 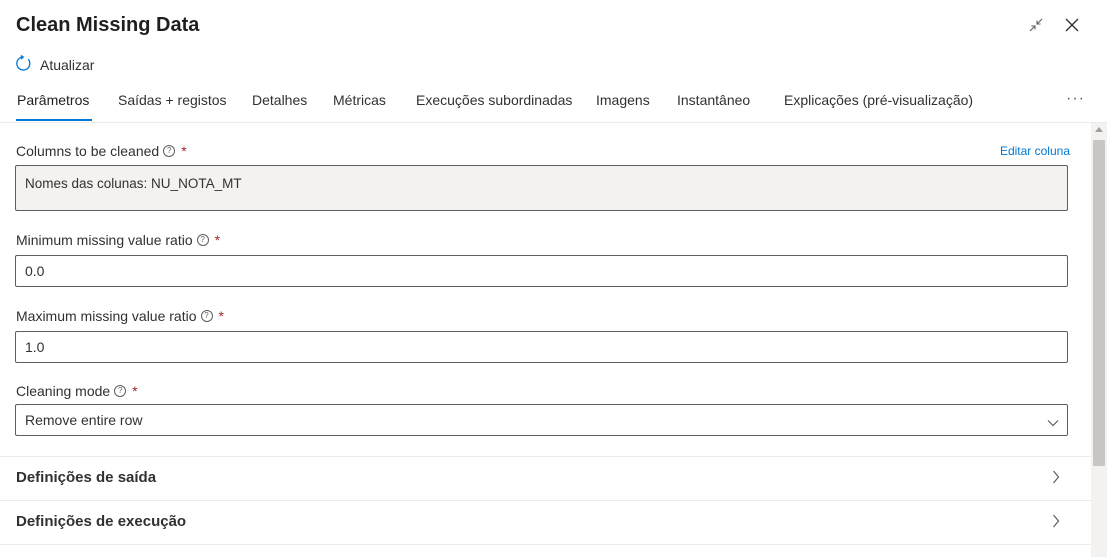 I want to click on vertical-scrollbar, so click(x=1099, y=340).